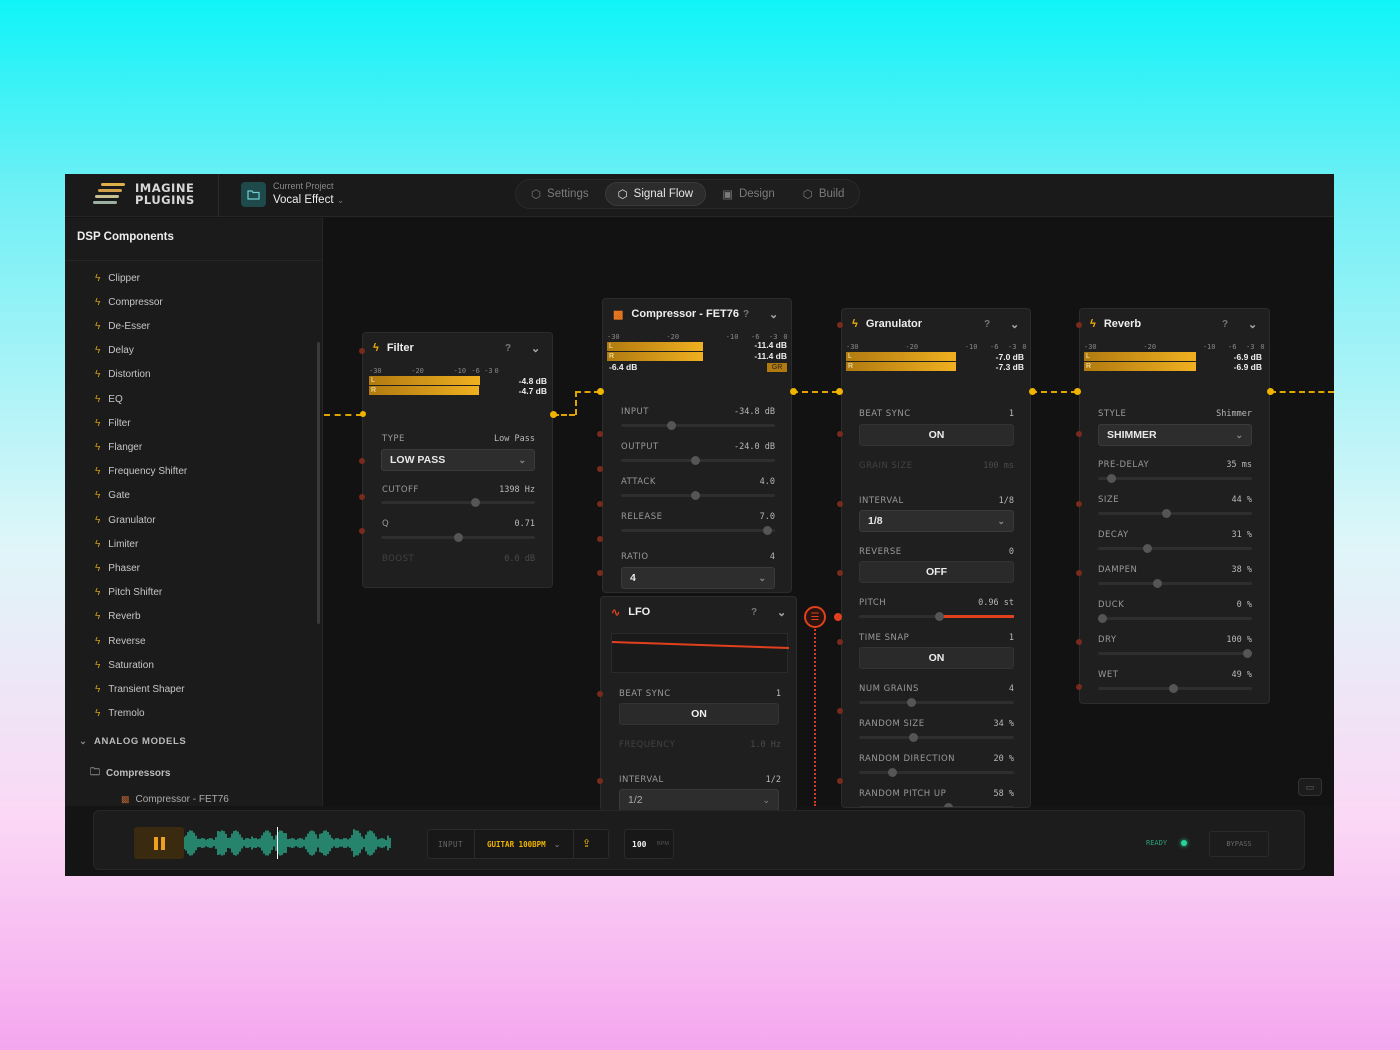 This screenshot has width=1400, height=1050. Describe the element at coordinates (277, 843) in the screenshot. I see `playhead` at that location.